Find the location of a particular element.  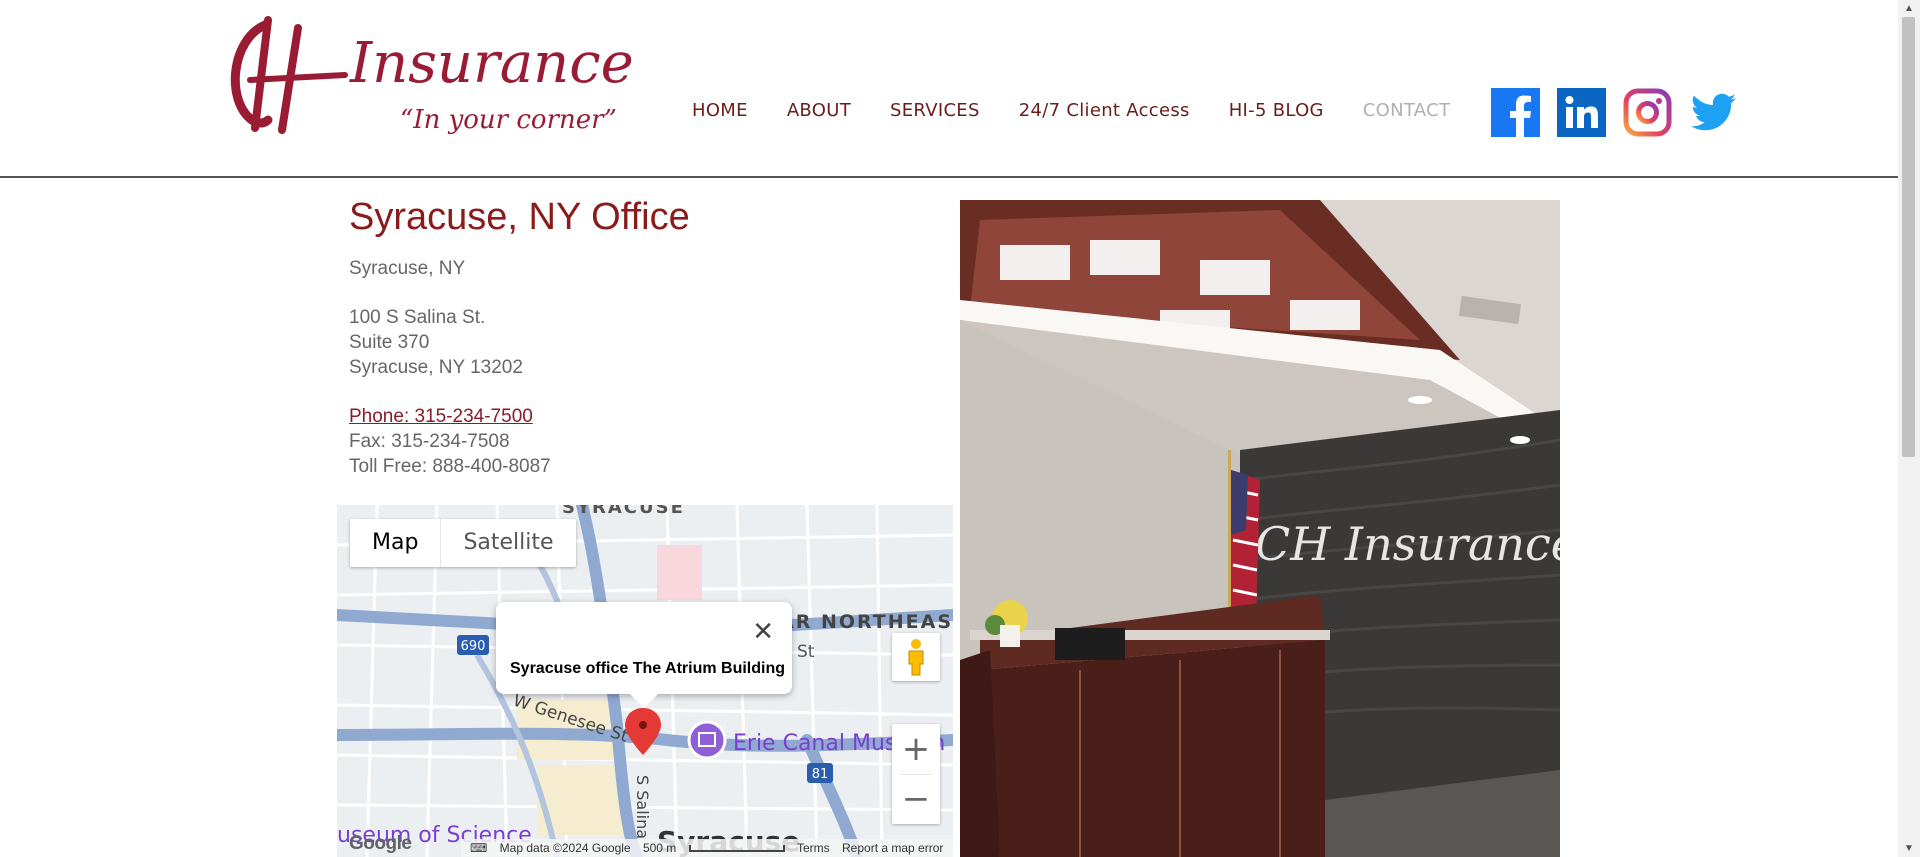

page-scrollbar: ▲ ▼ is located at coordinates (1909, 428).